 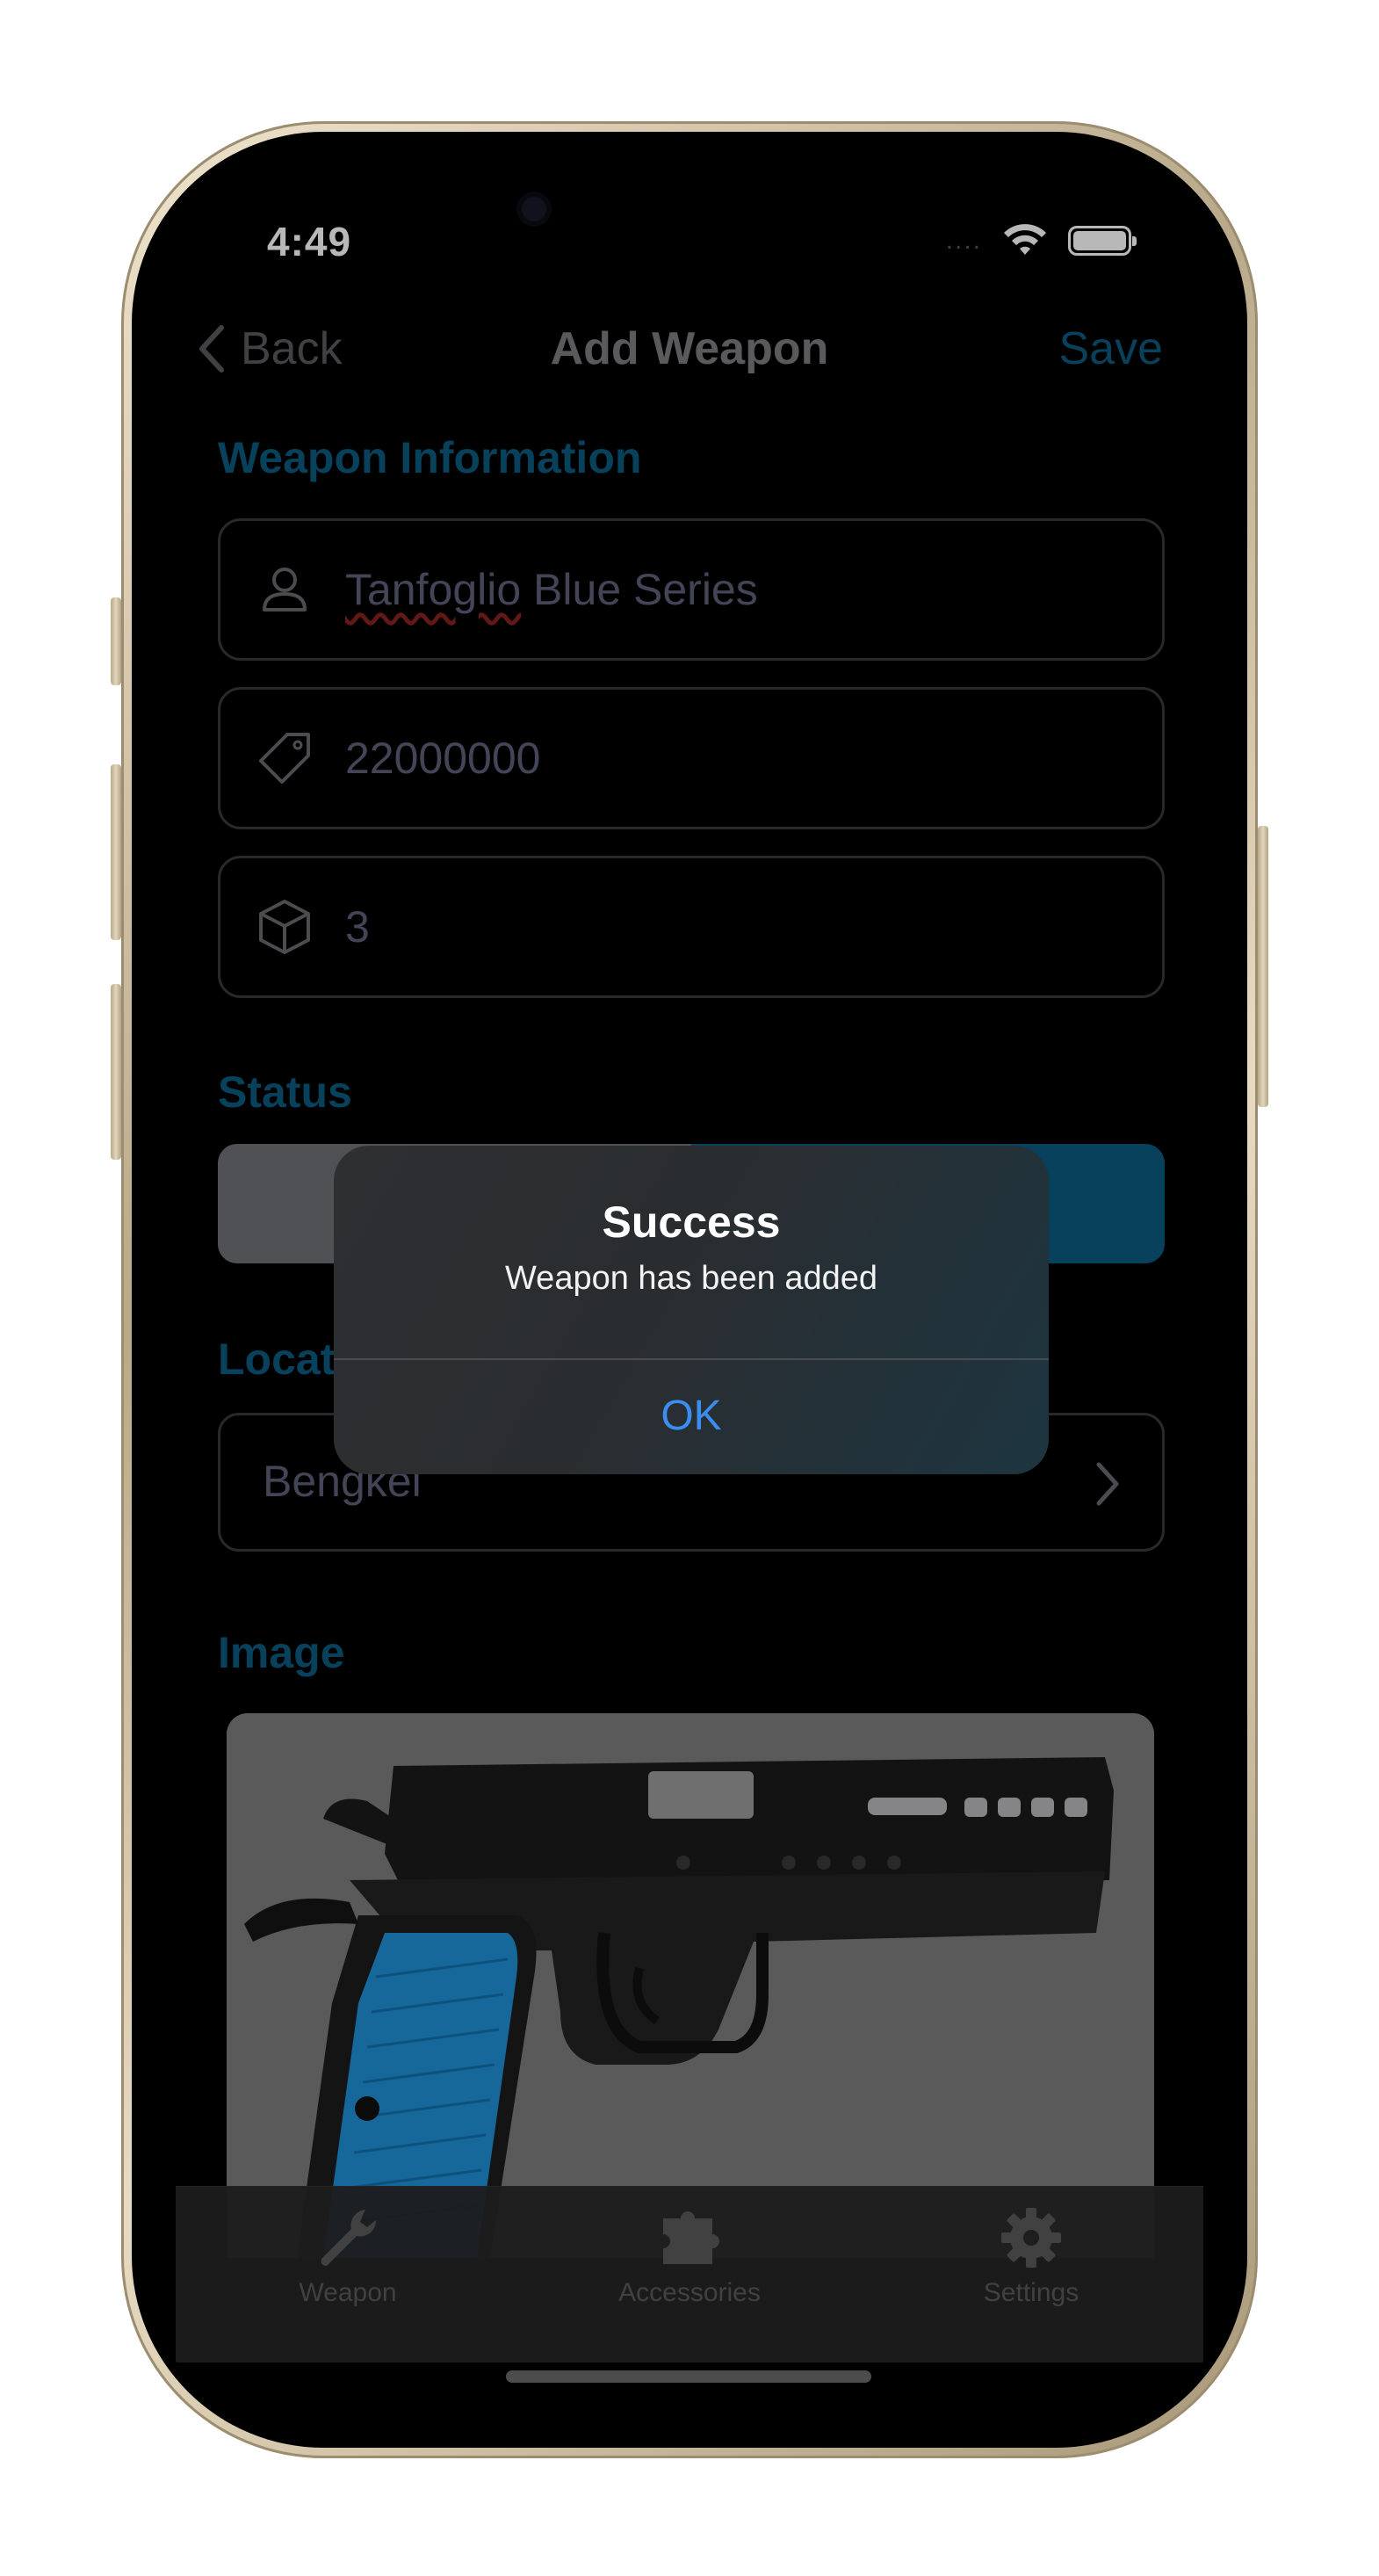 I want to click on power-button, so click(x=1263, y=966).